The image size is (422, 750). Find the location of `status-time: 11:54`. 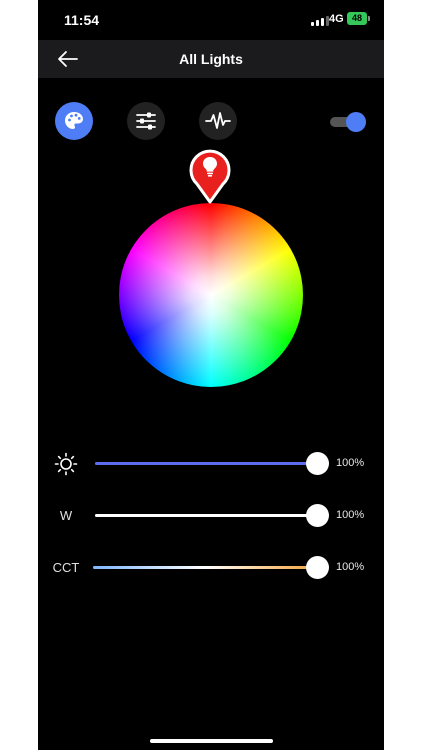

status-time: 11:54 is located at coordinates (82, 20).